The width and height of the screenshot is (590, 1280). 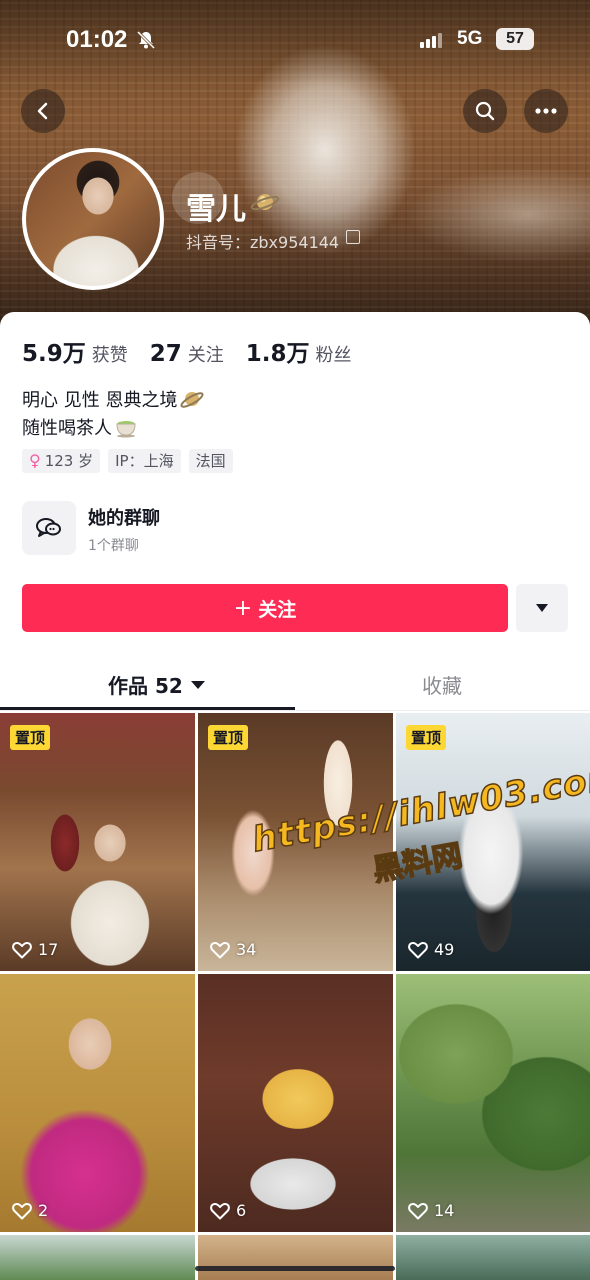 What do you see at coordinates (431, 1210) in the screenshot?
I see `like-count: 14` at bounding box center [431, 1210].